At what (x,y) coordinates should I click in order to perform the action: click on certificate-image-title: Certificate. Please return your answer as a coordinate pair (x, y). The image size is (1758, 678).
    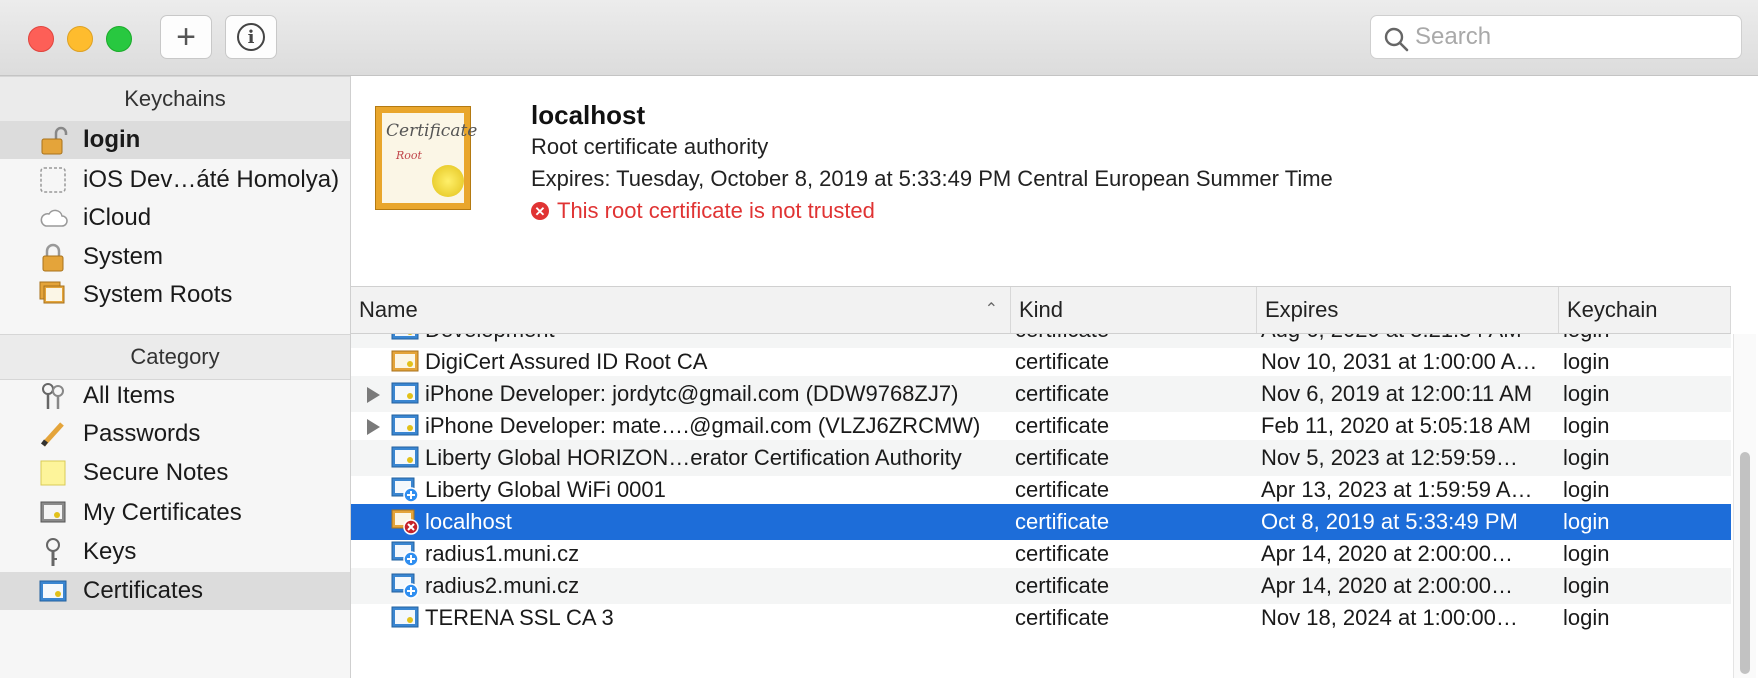
    Looking at the image, I should click on (432, 131).